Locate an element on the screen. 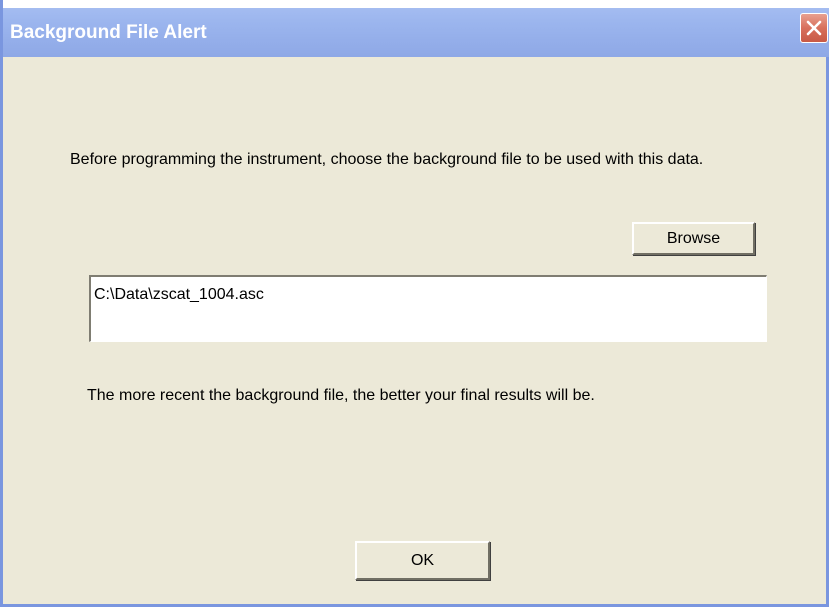  ok-button: OK is located at coordinates (422, 560).